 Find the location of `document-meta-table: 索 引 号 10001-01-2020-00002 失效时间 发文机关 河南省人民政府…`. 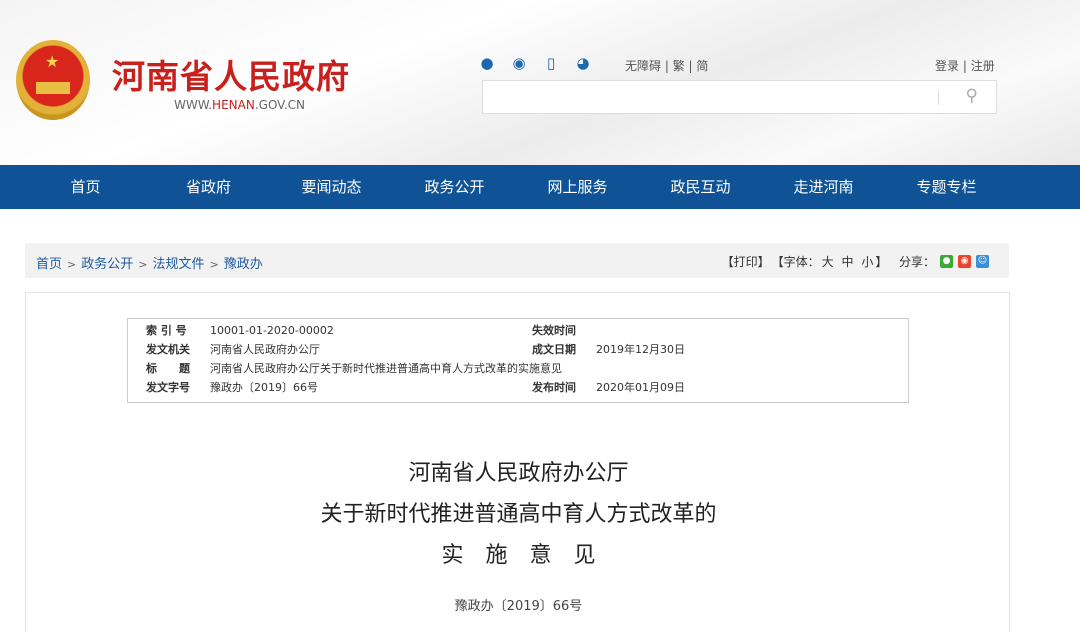

document-meta-table: 索 引 号 10001-01-2020-00002 失效时间 发文机关 河南省人民政府… is located at coordinates (518, 360).